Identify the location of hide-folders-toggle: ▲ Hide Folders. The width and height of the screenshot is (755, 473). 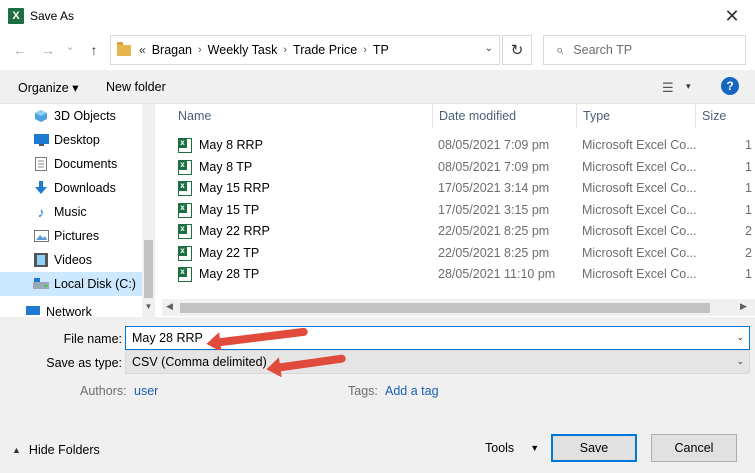
(56, 450).